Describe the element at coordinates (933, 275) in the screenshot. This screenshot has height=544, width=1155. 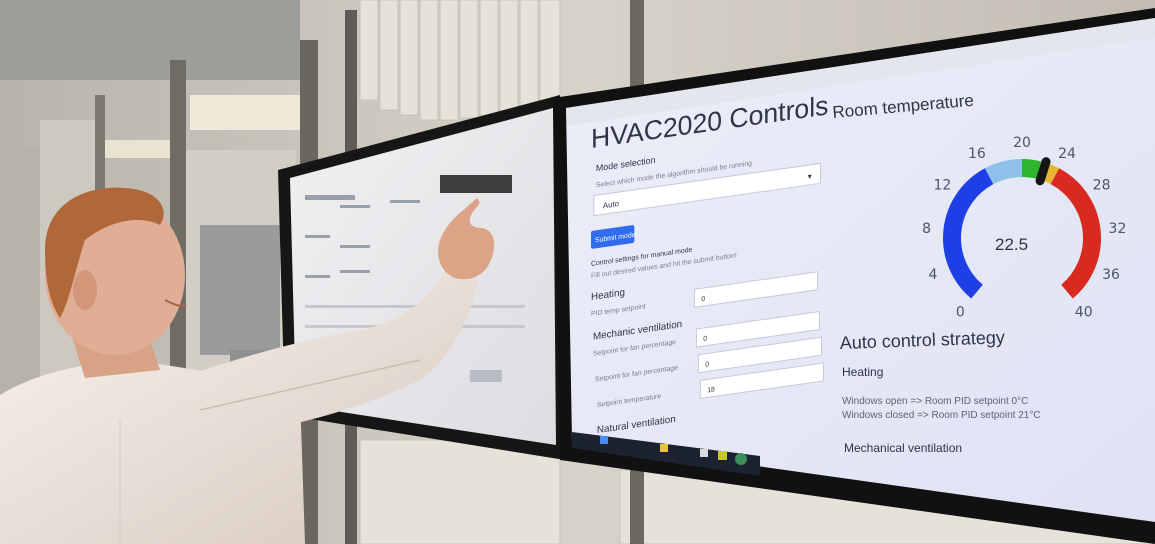
I see `gauge-tick-label: 4` at that location.